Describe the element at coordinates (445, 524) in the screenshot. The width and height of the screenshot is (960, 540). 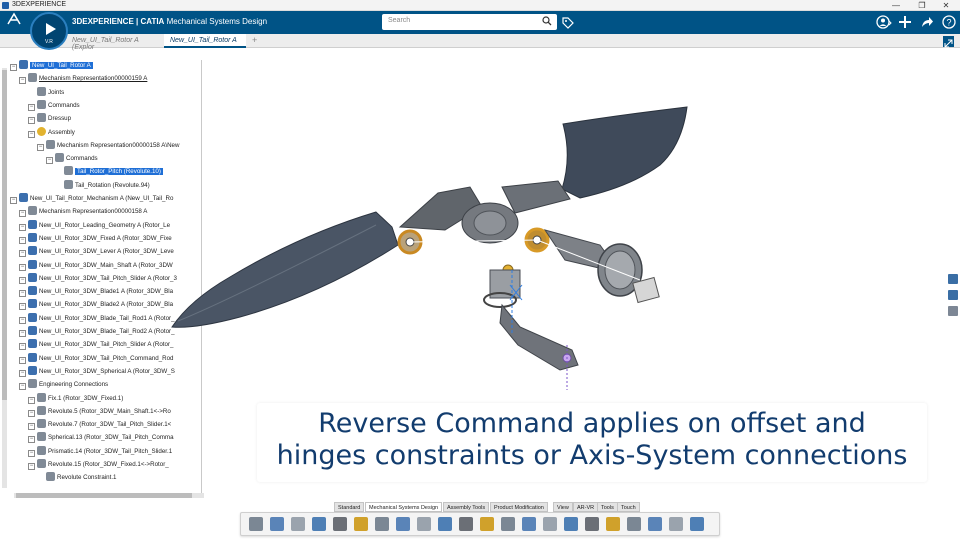
I see `constraint-icon` at that location.